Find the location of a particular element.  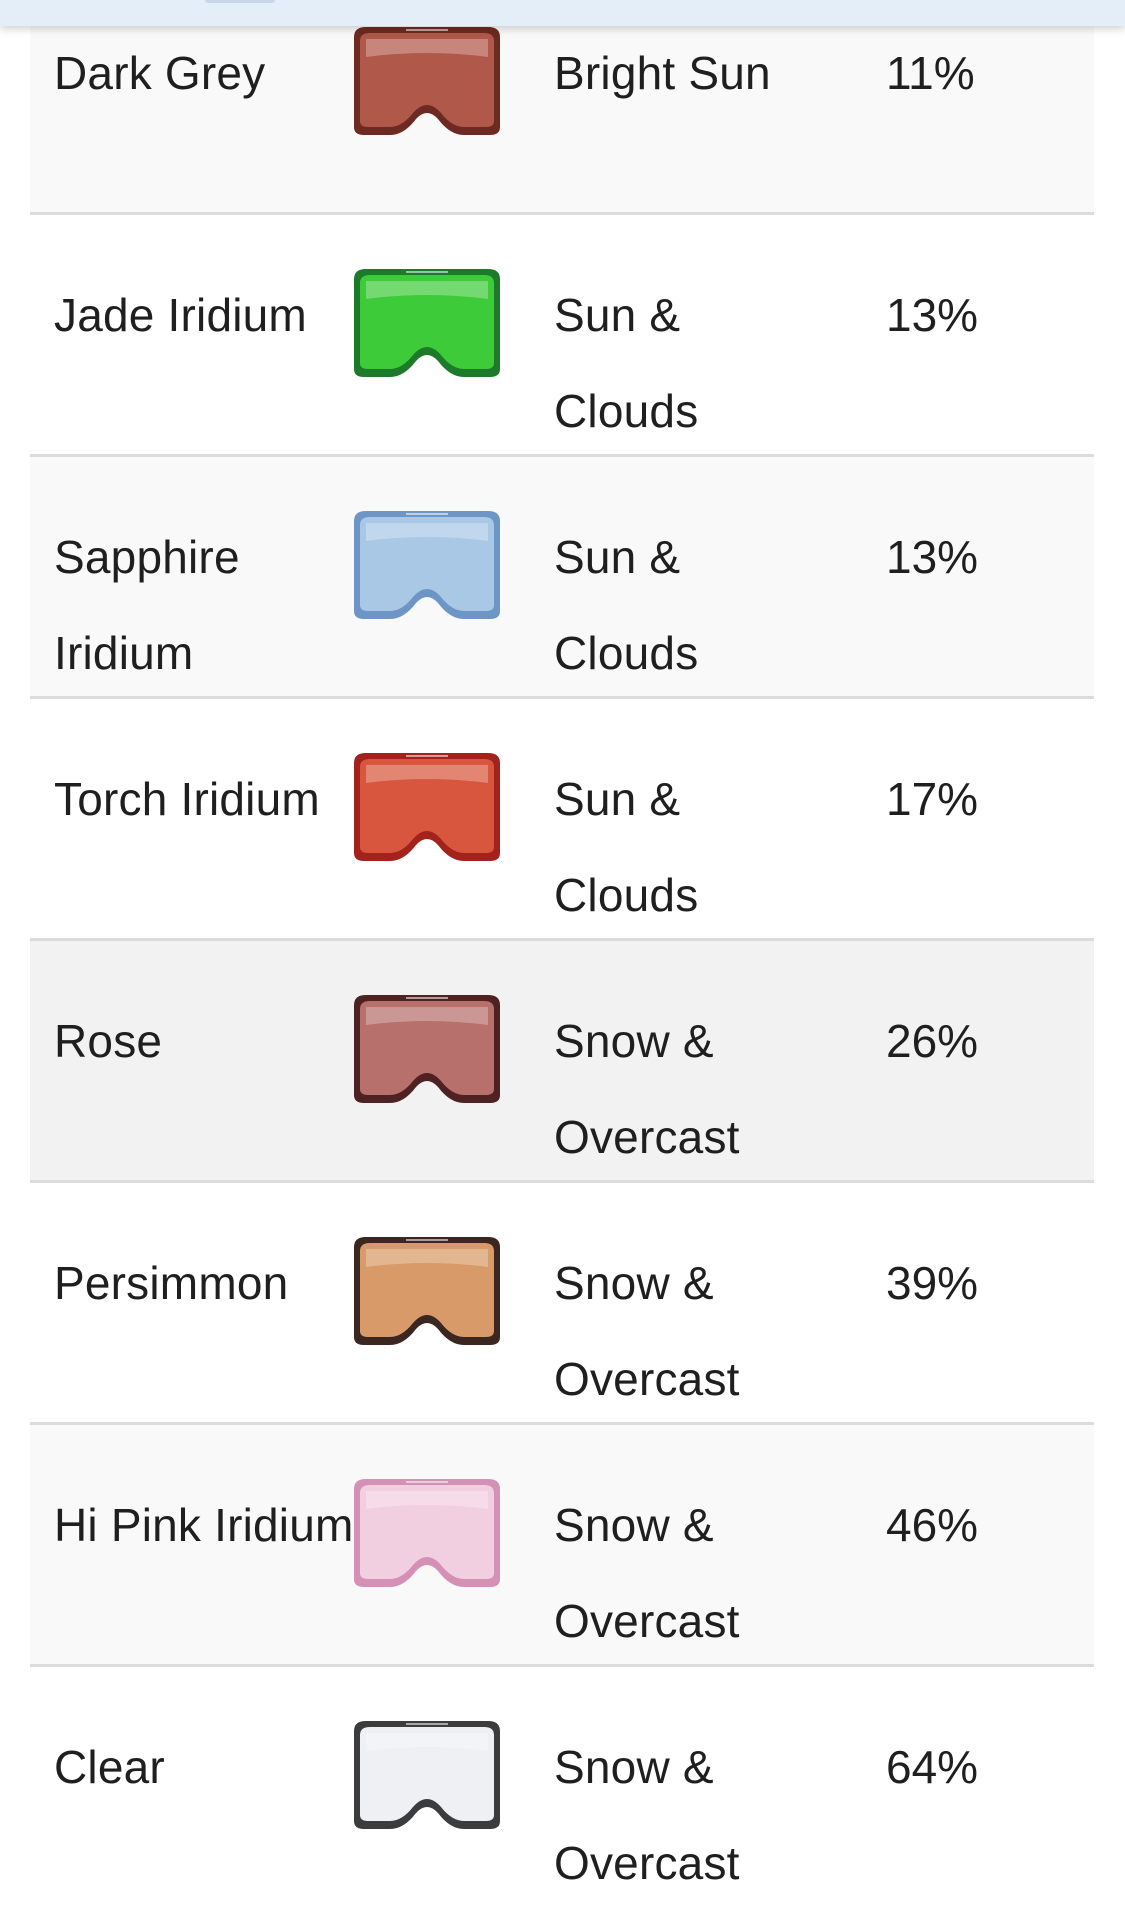

lens-name: Jade Iridium is located at coordinates (180, 315).